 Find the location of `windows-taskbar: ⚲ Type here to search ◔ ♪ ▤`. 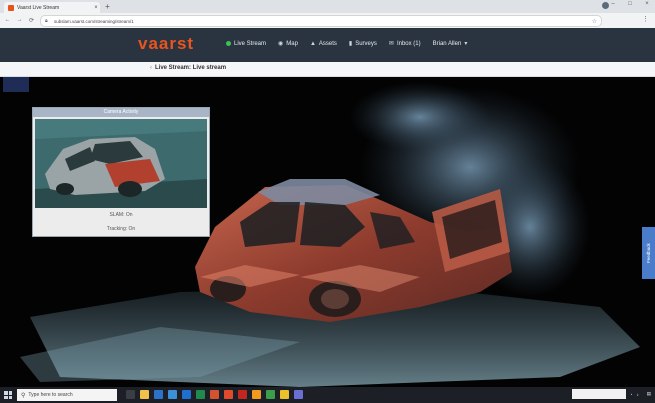

windows-taskbar: ⚲ Type here to search ◔ ♪ ▤ is located at coordinates (327, 395).